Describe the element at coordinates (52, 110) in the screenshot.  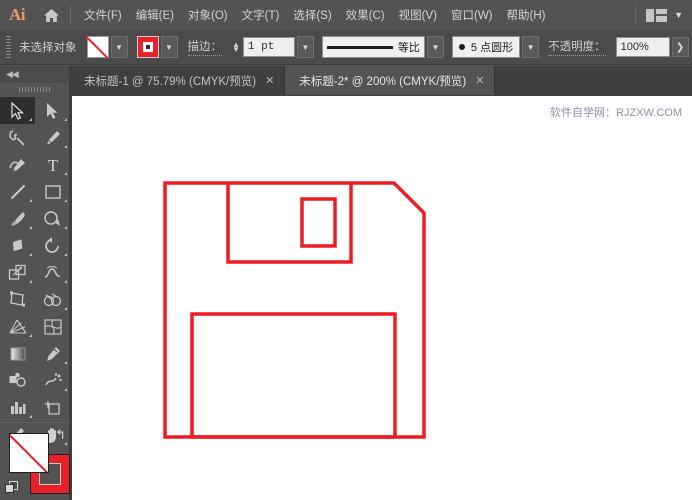
I see `direct-selection-tool` at that location.